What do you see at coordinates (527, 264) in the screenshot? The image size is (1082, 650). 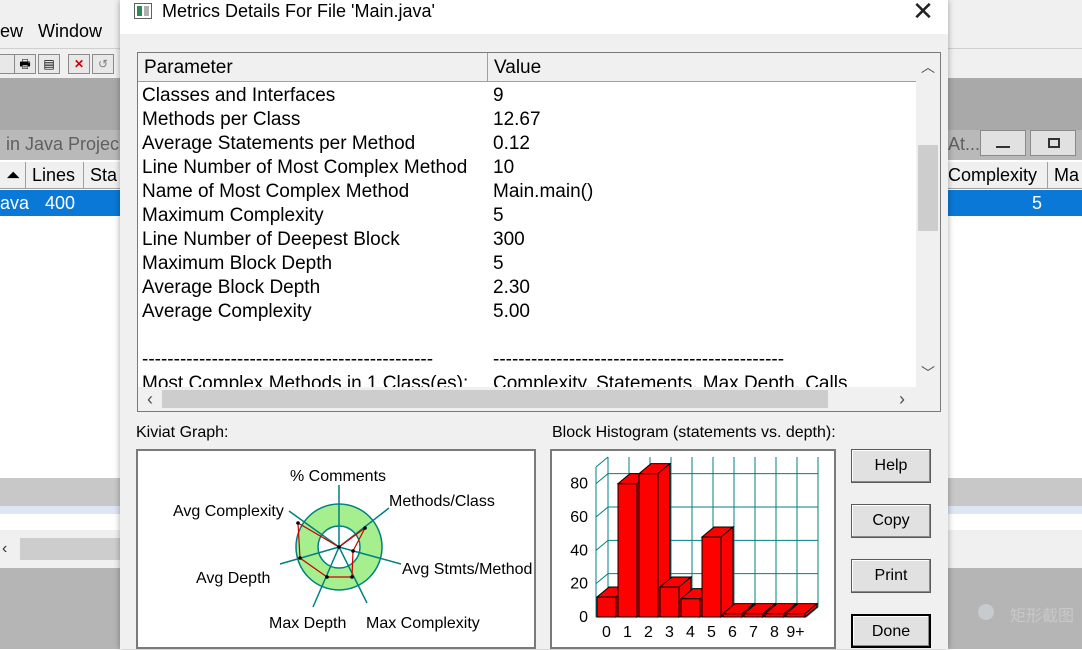 I see `table-row: Maximum Block Depth 5` at bounding box center [527, 264].